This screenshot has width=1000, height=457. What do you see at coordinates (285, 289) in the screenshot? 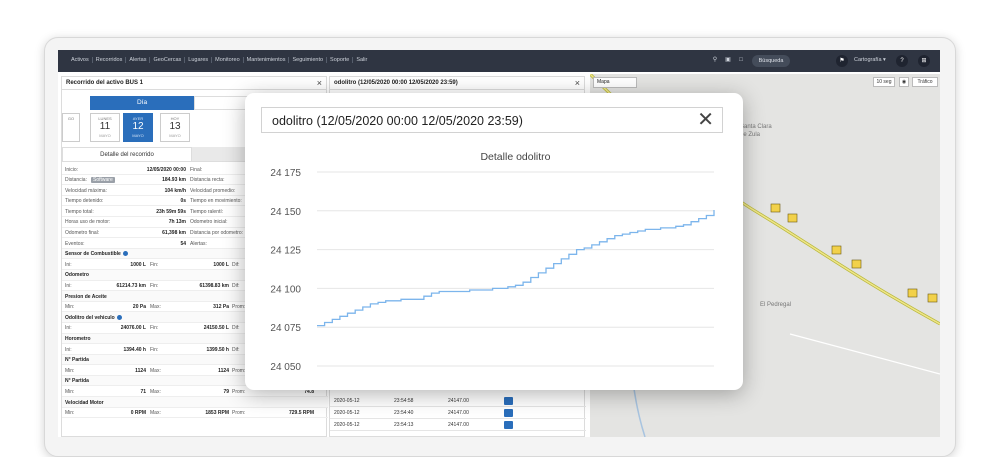
I see `y-tick-label: 24 100` at bounding box center [285, 289].